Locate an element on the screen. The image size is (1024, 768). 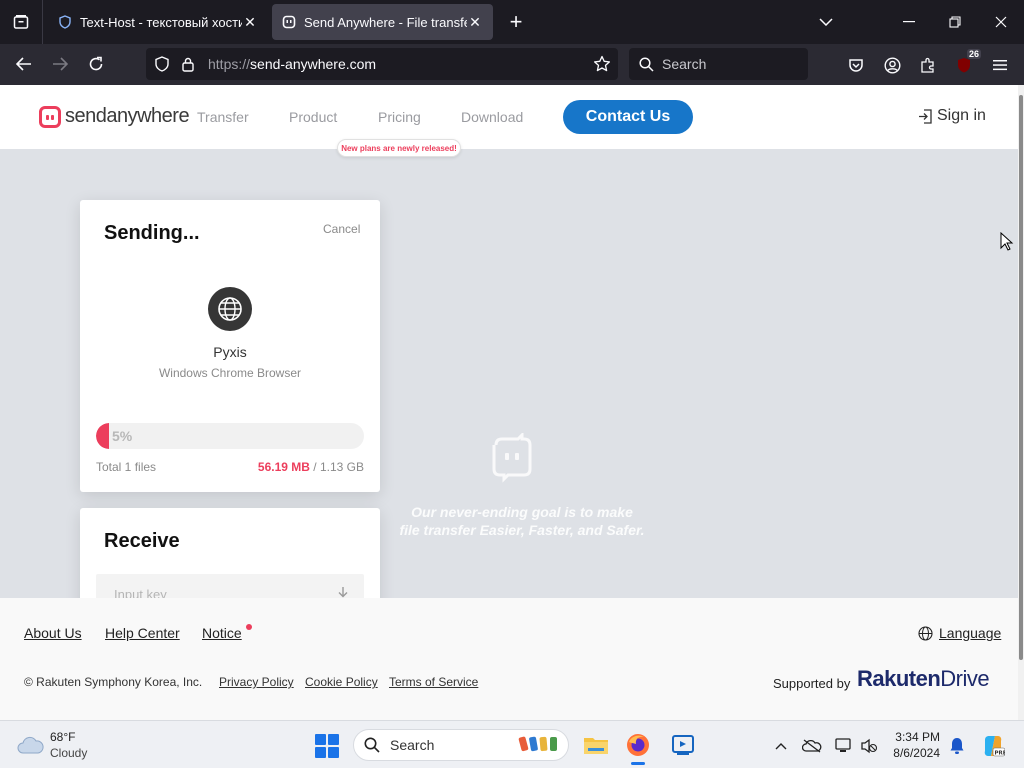
language-label: Language is located at coordinates (970, 633).